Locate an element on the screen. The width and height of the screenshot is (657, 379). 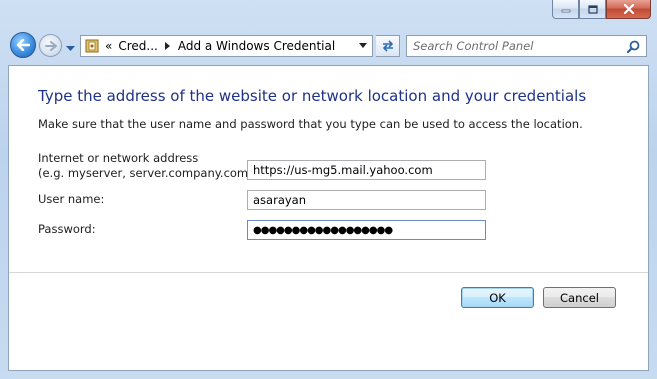
chevron-down-icon is located at coordinates (70, 48).